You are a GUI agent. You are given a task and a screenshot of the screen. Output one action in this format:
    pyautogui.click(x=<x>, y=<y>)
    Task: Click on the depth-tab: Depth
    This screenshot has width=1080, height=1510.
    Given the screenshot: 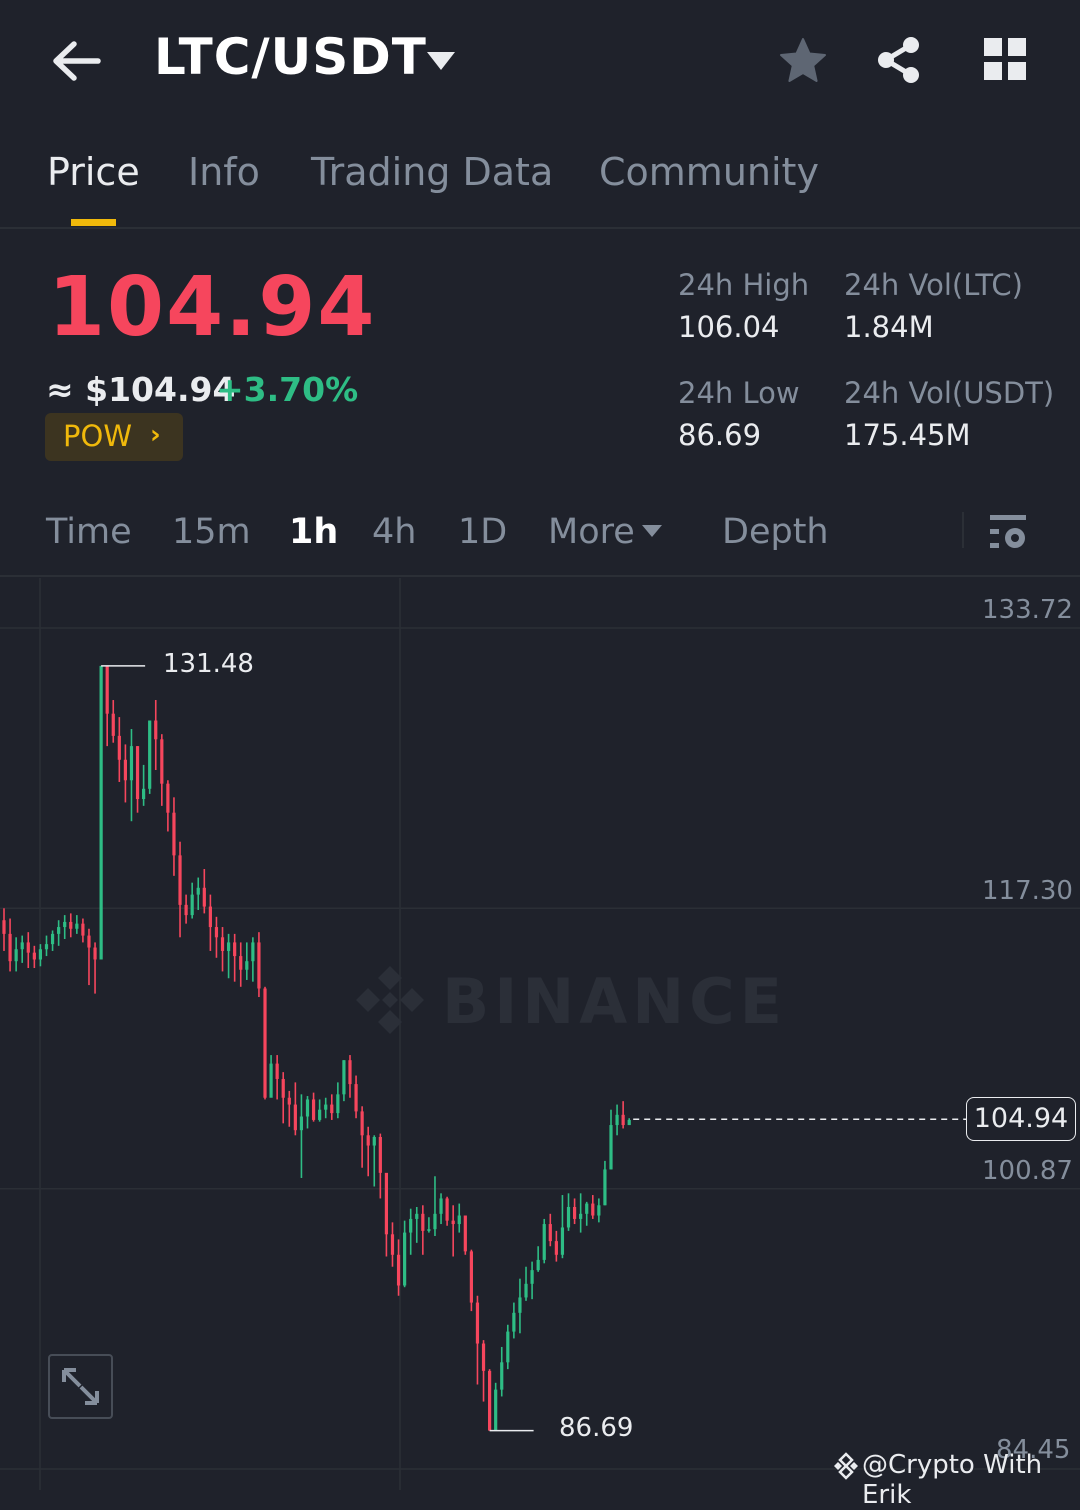 What is the action you would take?
    pyautogui.click(x=775, y=532)
    